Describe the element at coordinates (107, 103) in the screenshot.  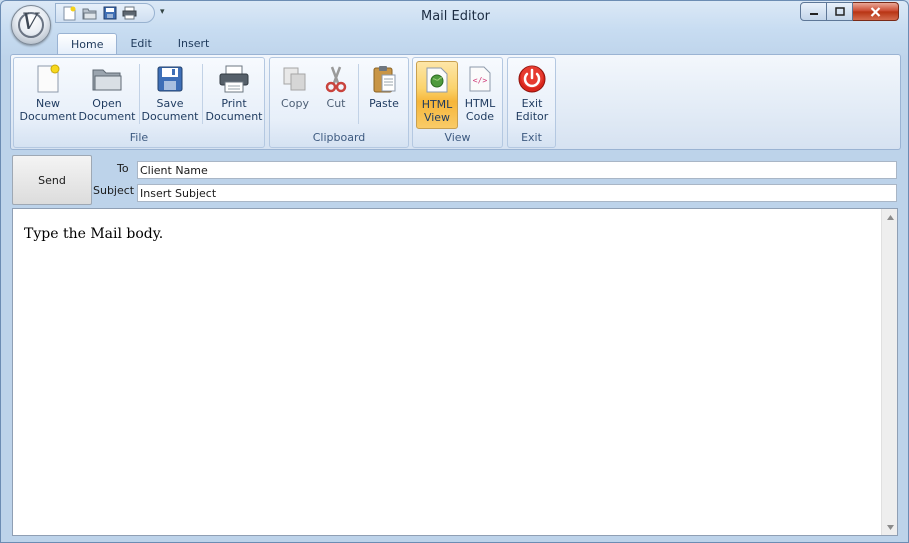
I see `open-document-label-line1: Open` at that location.